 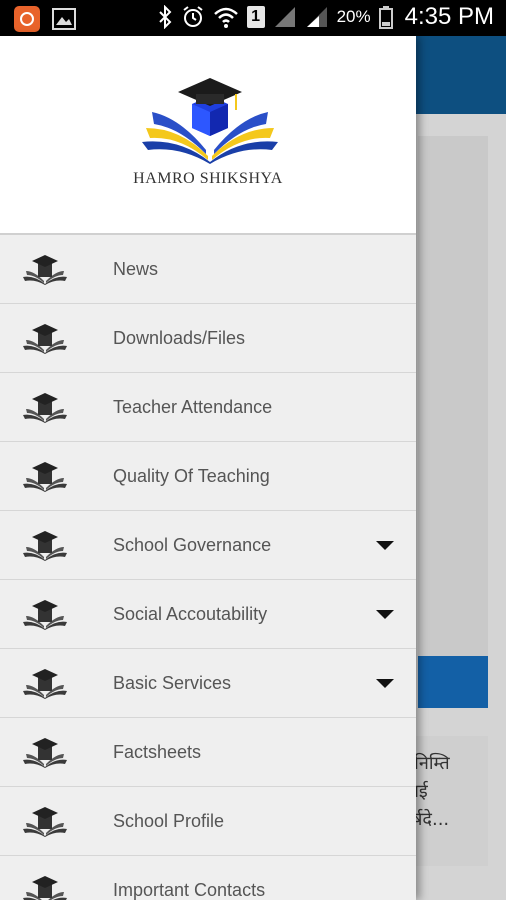 I want to click on sim-indicator: 1, so click(x=255, y=17).